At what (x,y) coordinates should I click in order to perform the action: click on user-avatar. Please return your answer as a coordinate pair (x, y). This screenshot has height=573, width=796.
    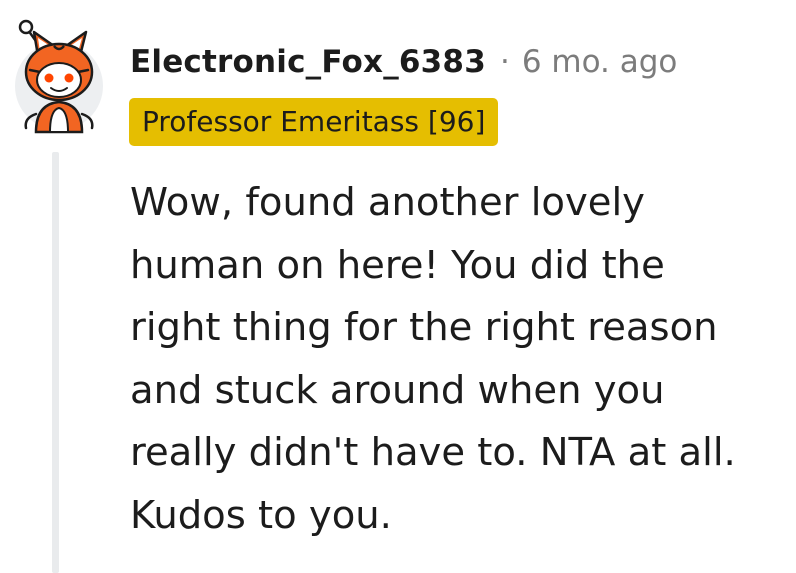
    Looking at the image, I should click on (59, 74).